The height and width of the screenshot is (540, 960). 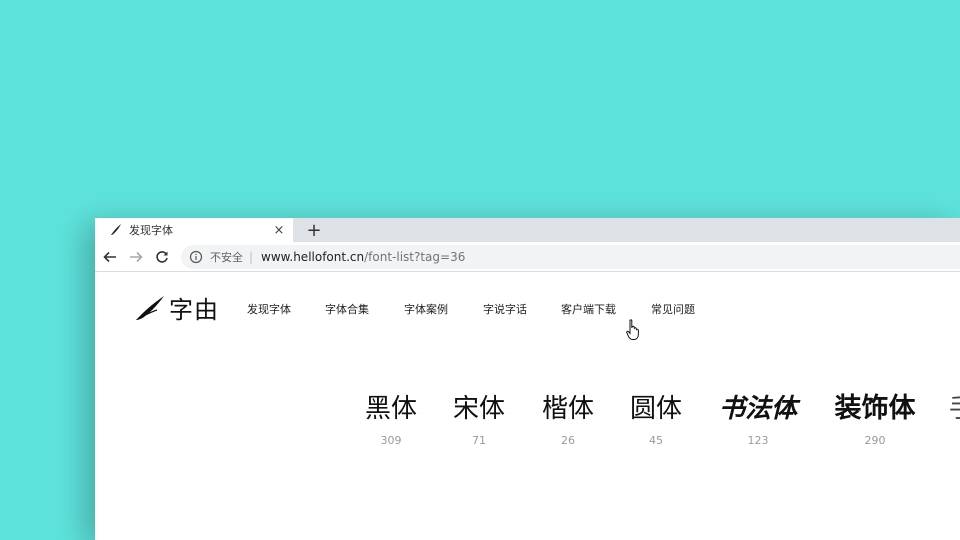 I want to click on new-tab-button: +, so click(x=314, y=230).